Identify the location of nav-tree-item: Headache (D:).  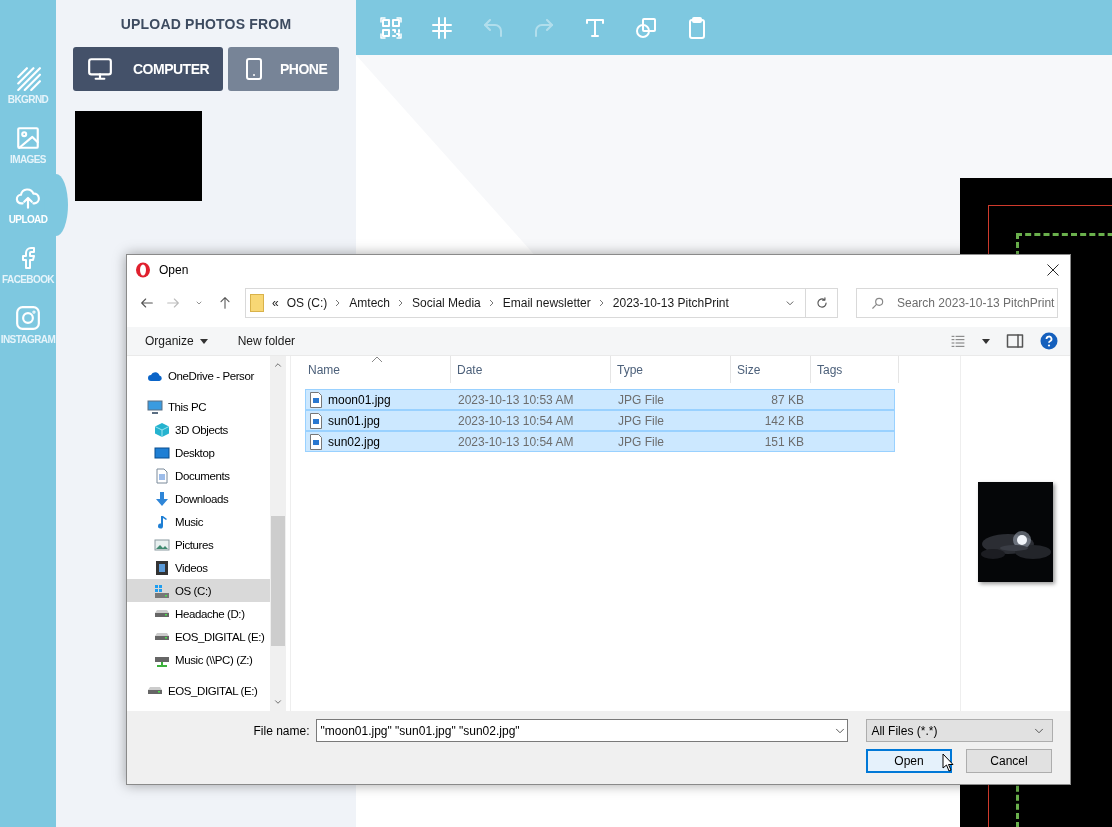
(198, 613).